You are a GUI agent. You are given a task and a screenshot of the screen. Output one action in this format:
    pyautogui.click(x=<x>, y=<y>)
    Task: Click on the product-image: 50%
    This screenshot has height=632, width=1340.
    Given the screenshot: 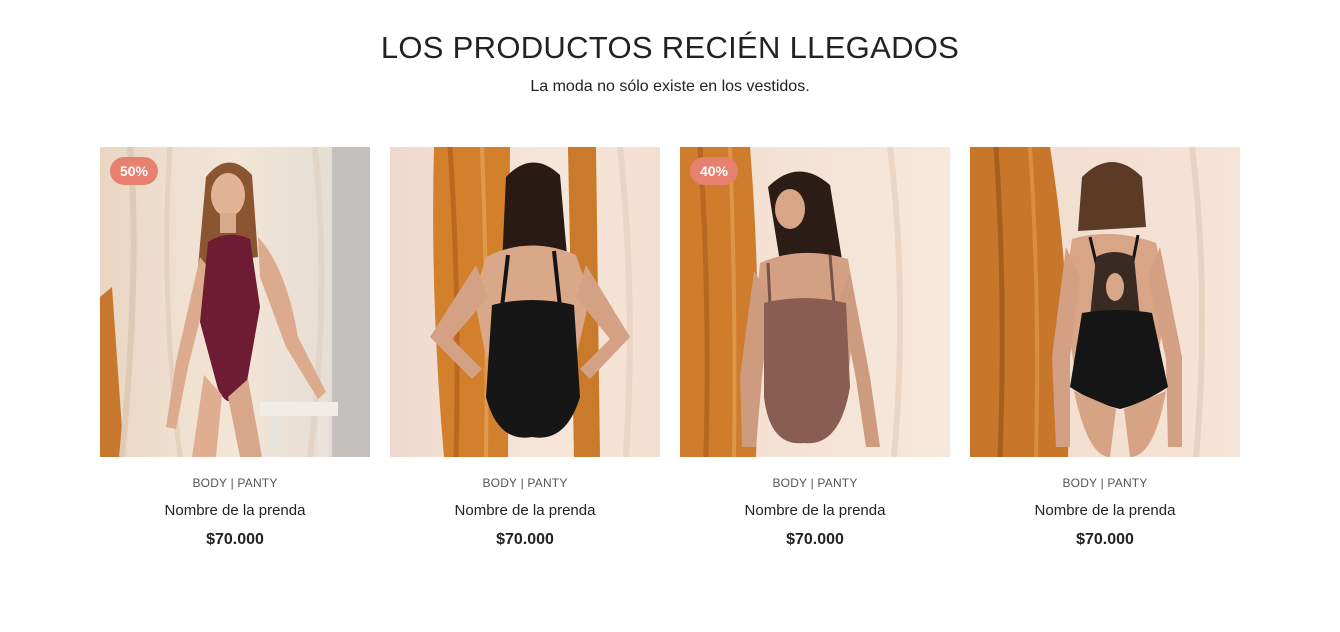 What is the action you would take?
    pyautogui.click(x=235, y=302)
    